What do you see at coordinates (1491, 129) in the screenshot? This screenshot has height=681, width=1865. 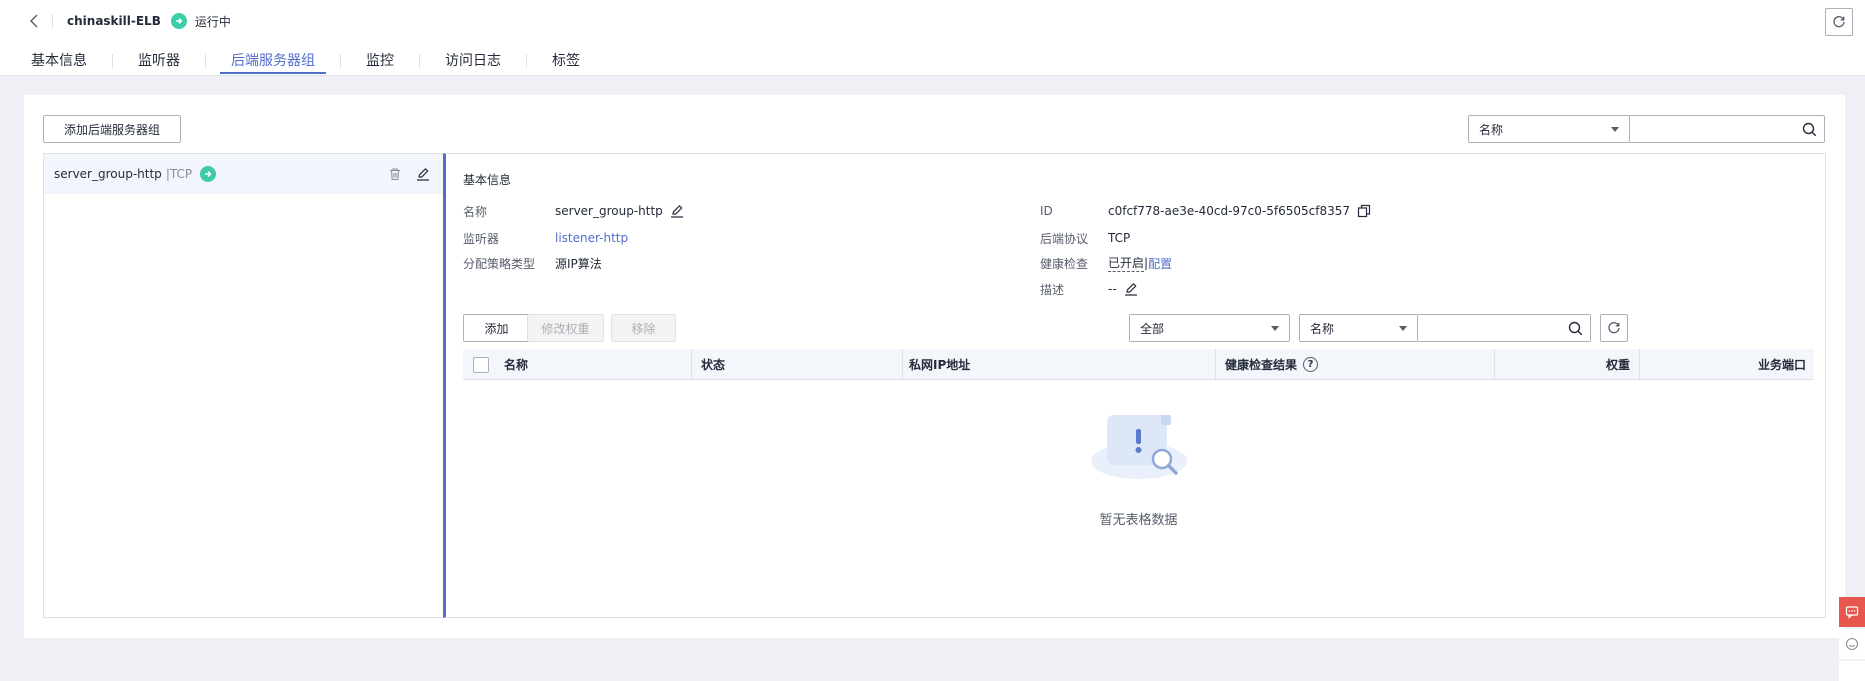 I see `search-field-selected: 名称` at bounding box center [1491, 129].